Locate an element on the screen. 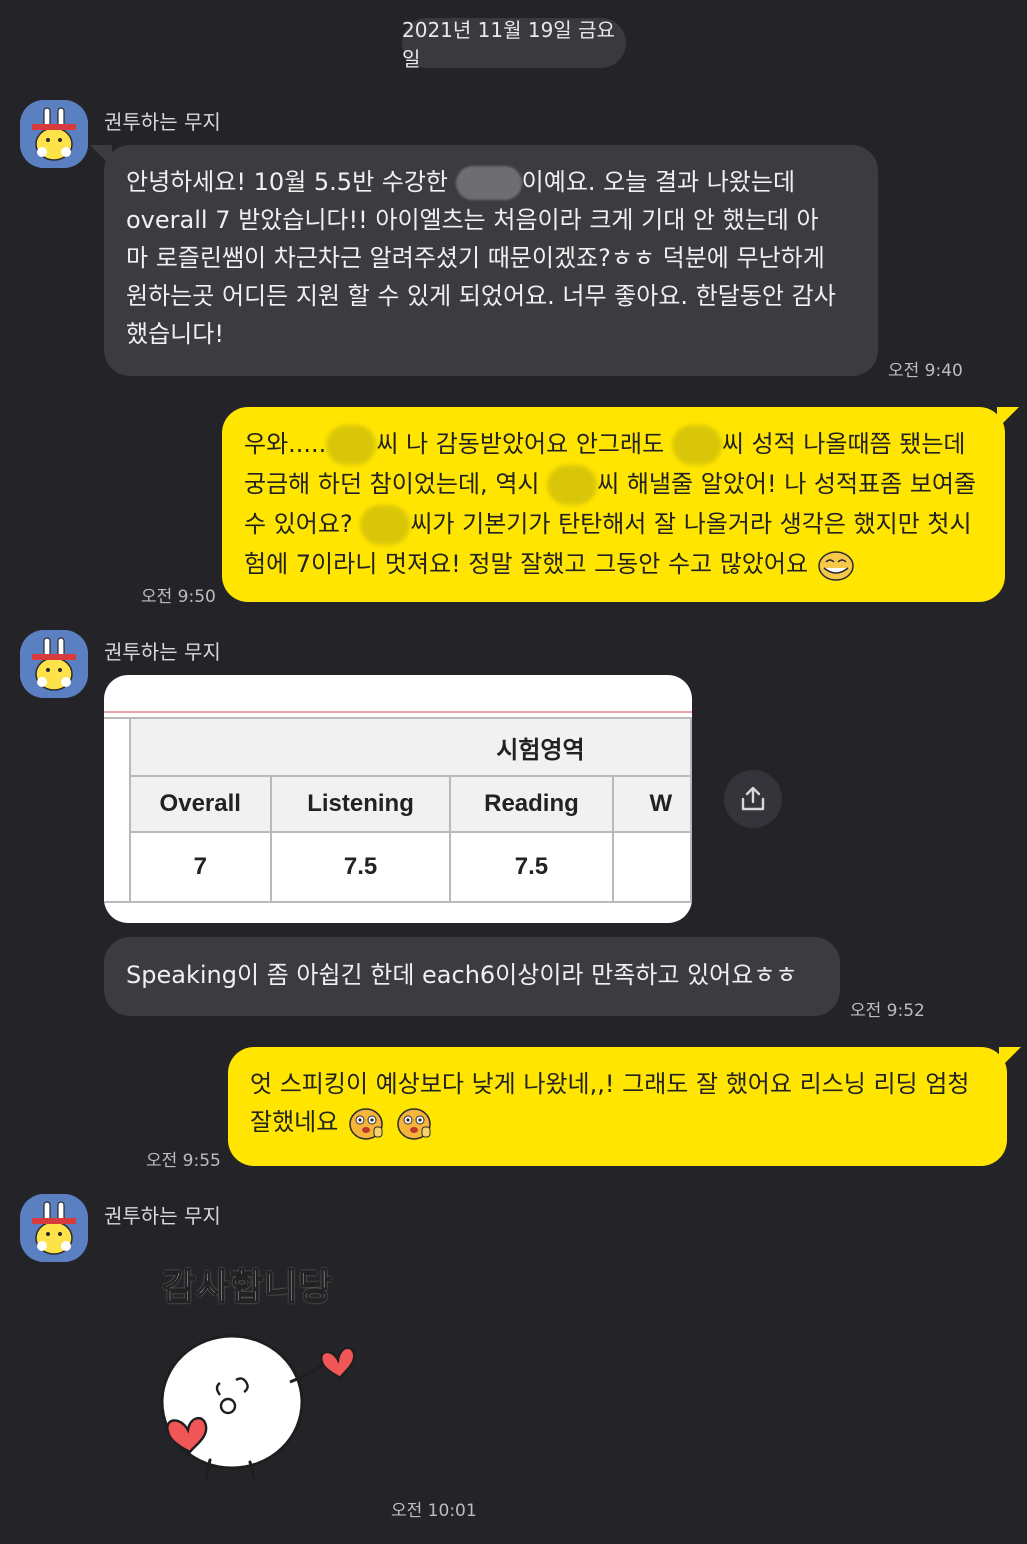  table-row: Overall Listening Reading W is located at coordinates (398, 804).